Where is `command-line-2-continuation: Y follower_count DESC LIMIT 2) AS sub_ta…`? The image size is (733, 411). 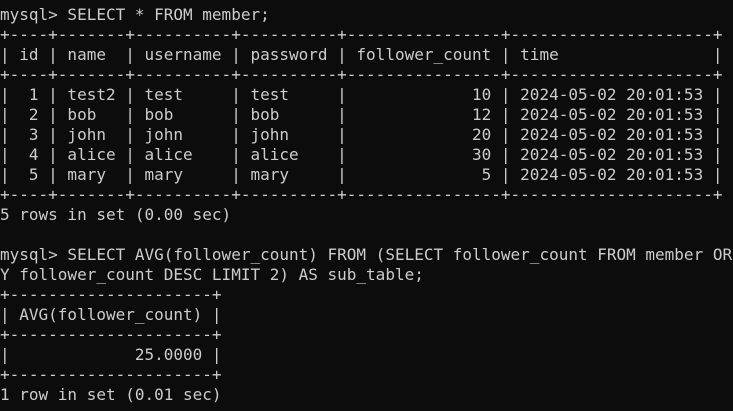
command-line-2-continuation: Y follower_count DESC LIMIT 2) AS sub_ta… is located at coordinates (212, 274).